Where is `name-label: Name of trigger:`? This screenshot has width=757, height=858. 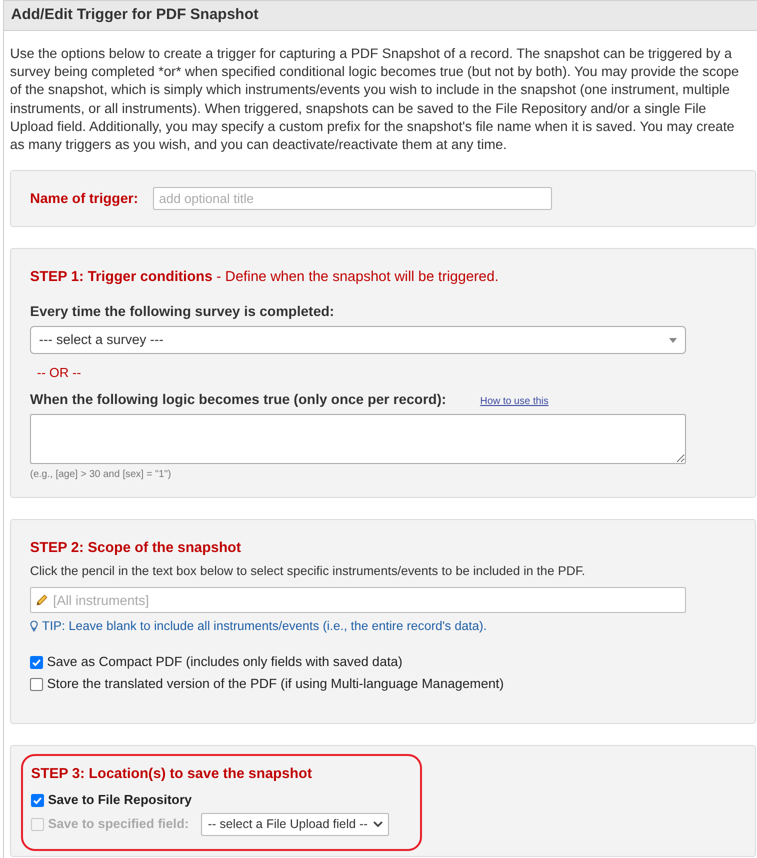
name-label: Name of trigger: is located at coordinates (84, 198).